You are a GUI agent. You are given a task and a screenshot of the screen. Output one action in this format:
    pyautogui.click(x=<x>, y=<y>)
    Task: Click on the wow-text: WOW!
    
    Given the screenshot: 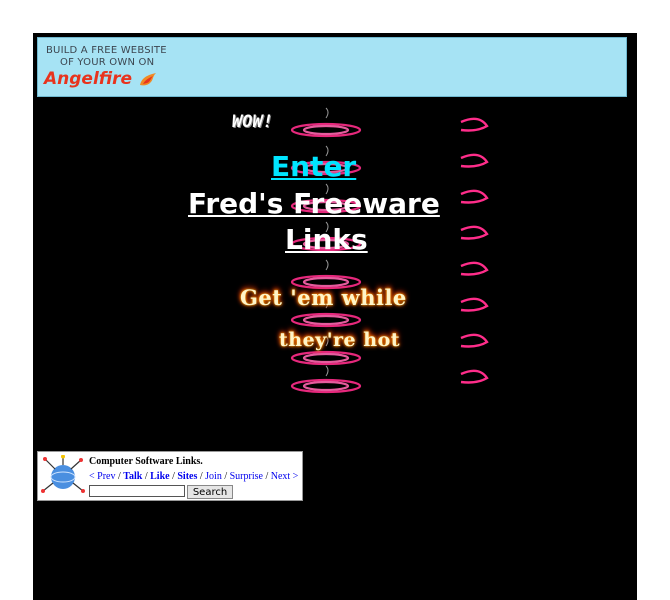 What is the action you would take?
    pyautogui.click(x=252, y=122)
    